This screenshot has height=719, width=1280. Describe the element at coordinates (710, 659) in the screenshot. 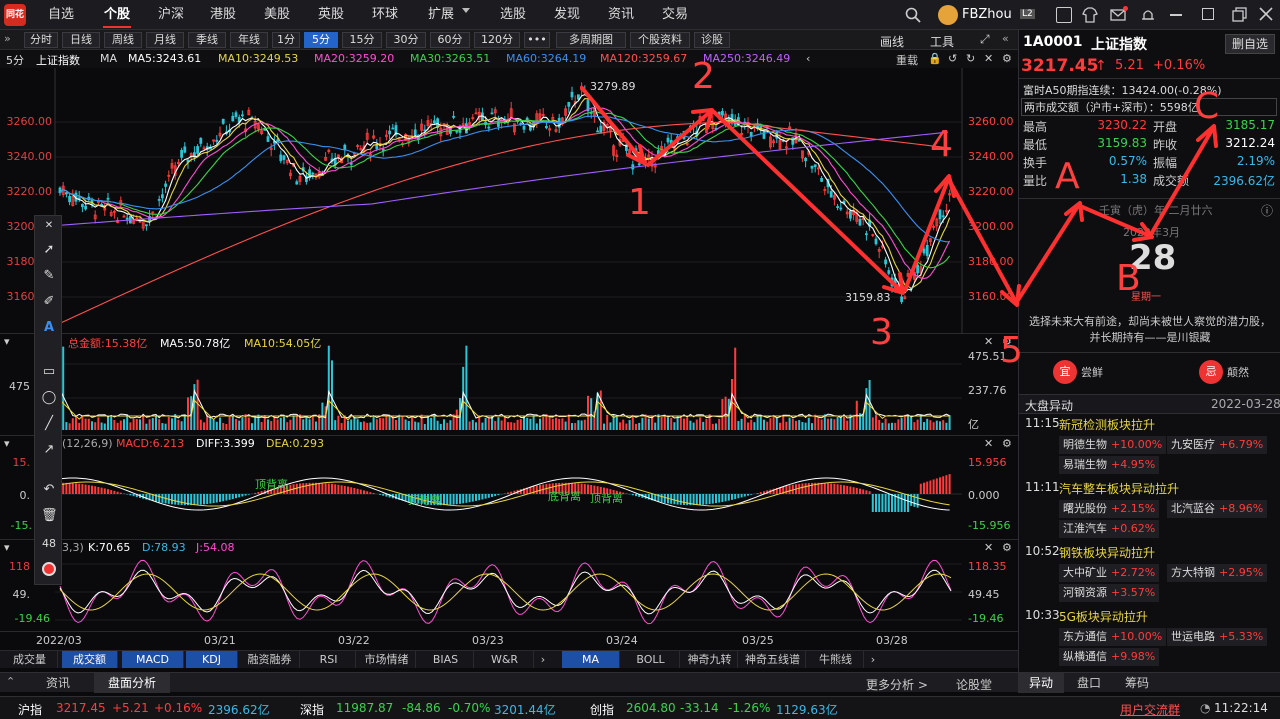

I see `tab-magic-nine: 神奇九转` at that location.